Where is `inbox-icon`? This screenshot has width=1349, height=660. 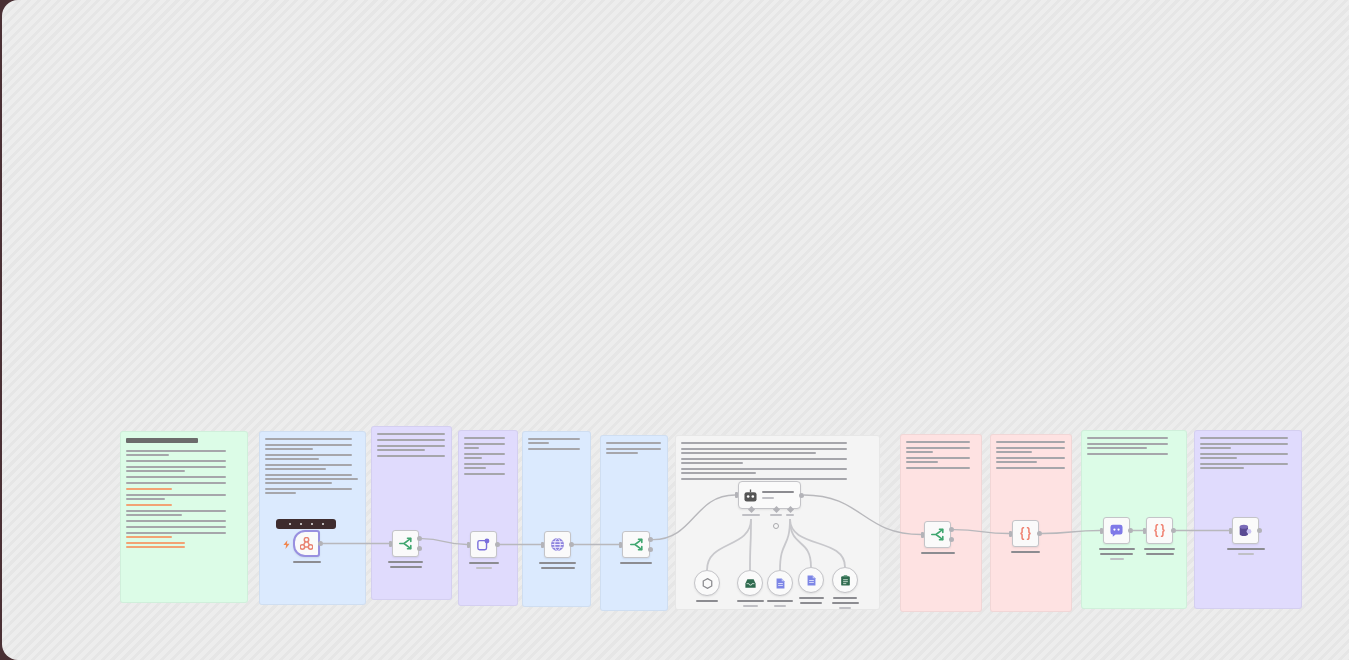 inbox-icon is located at coordinates (750, 583).